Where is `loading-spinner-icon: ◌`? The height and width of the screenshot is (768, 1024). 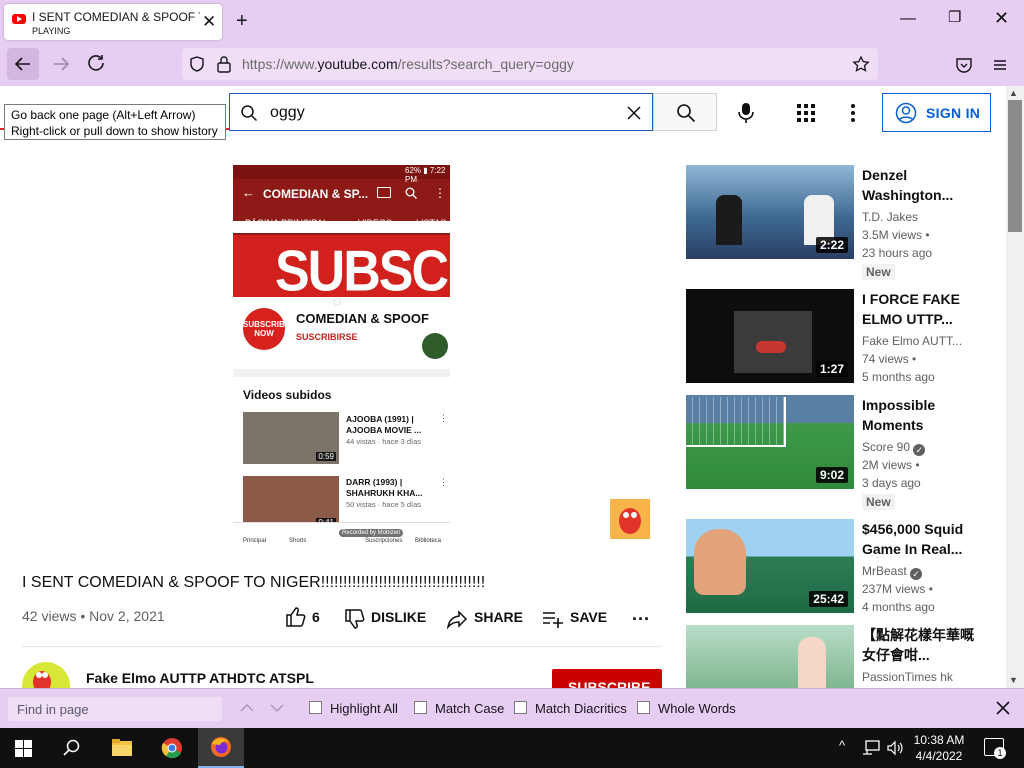 loading-spinner-icon: ◌ is located at coordinates (337, 301).